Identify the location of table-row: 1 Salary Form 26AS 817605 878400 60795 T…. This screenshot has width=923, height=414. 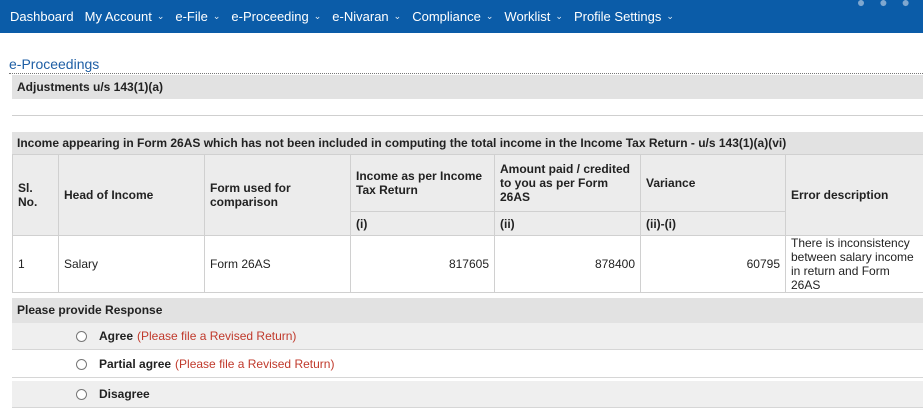
(467, 264).